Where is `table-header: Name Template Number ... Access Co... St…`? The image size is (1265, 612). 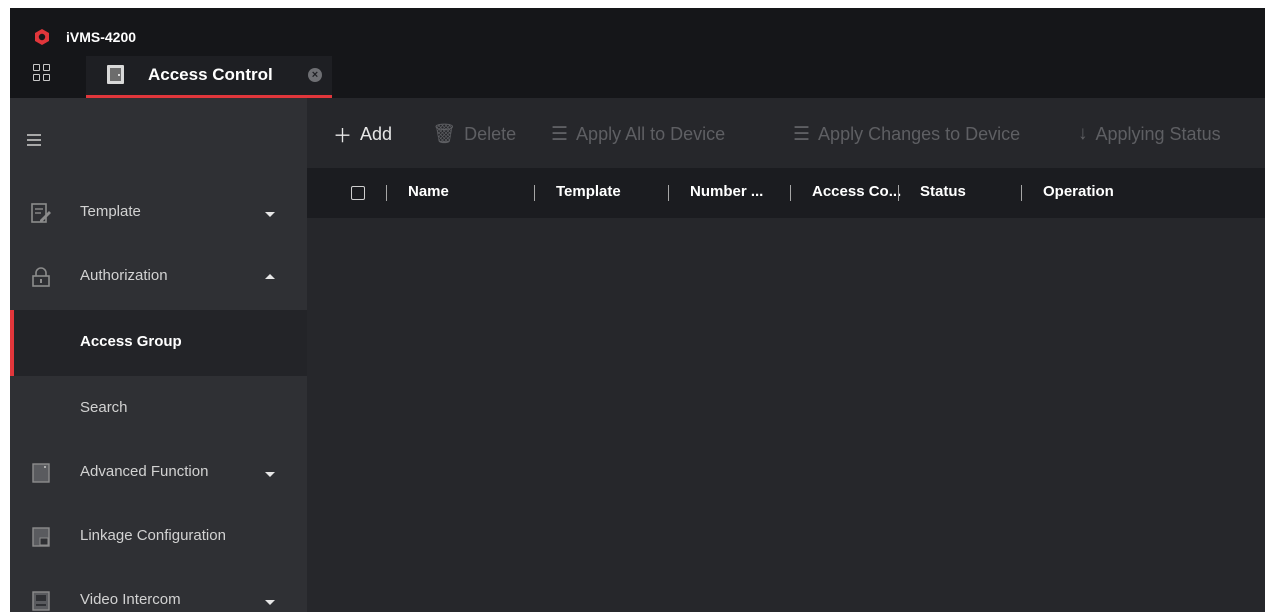 table-header: Name Template Number ... Access Co... St… is located at coordinates (786, 193).